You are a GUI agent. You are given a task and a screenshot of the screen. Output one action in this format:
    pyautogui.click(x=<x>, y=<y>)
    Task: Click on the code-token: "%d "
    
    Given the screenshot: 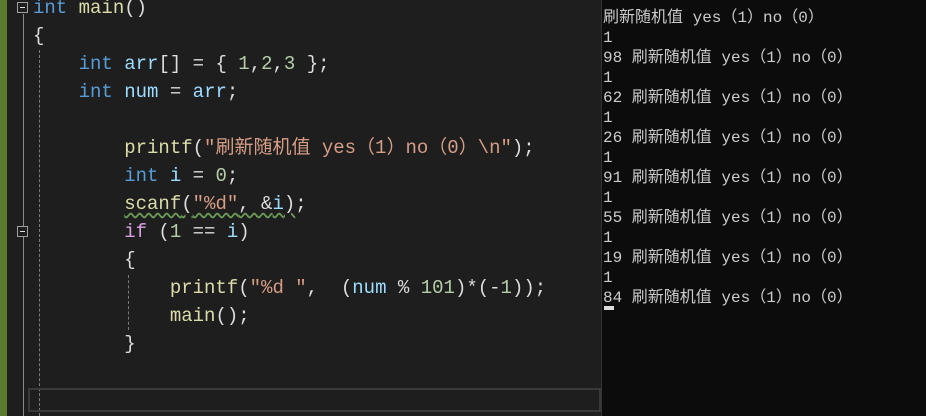 What is the action you would take?
    pyautogui.click(x=278, y=288)
    